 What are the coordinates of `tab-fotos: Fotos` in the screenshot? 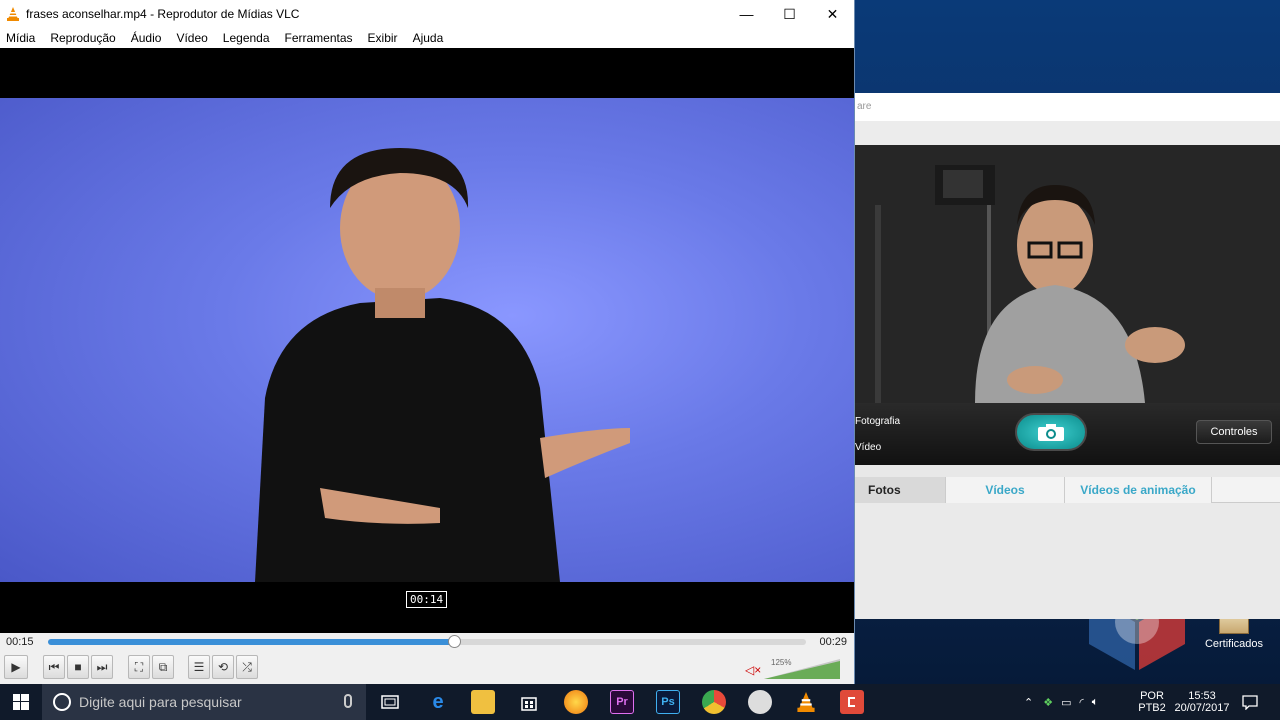 It's located at (900, 490).